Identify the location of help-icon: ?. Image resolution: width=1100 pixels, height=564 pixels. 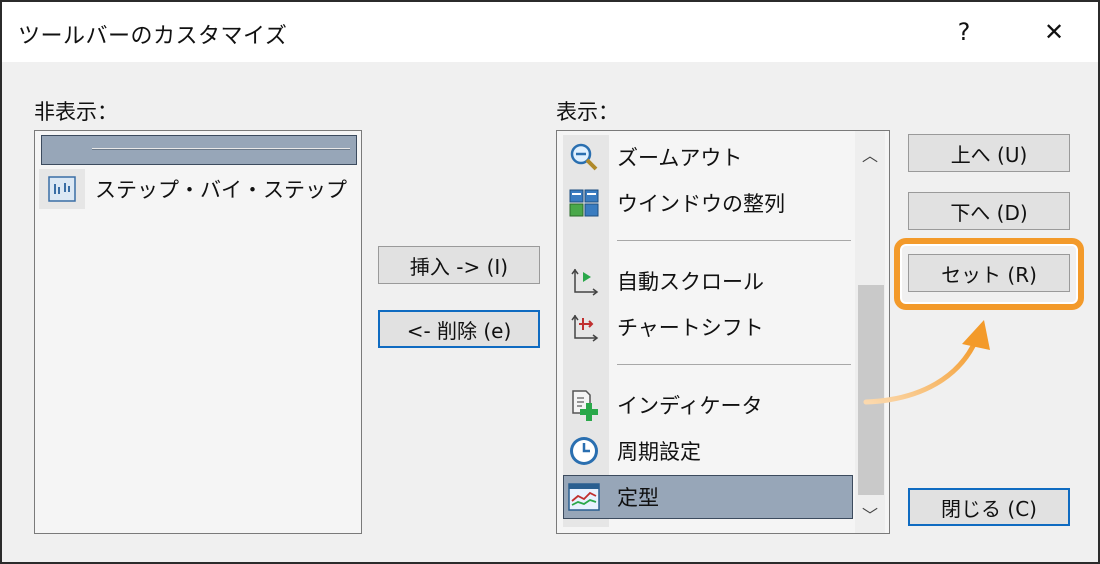
(964, 32).